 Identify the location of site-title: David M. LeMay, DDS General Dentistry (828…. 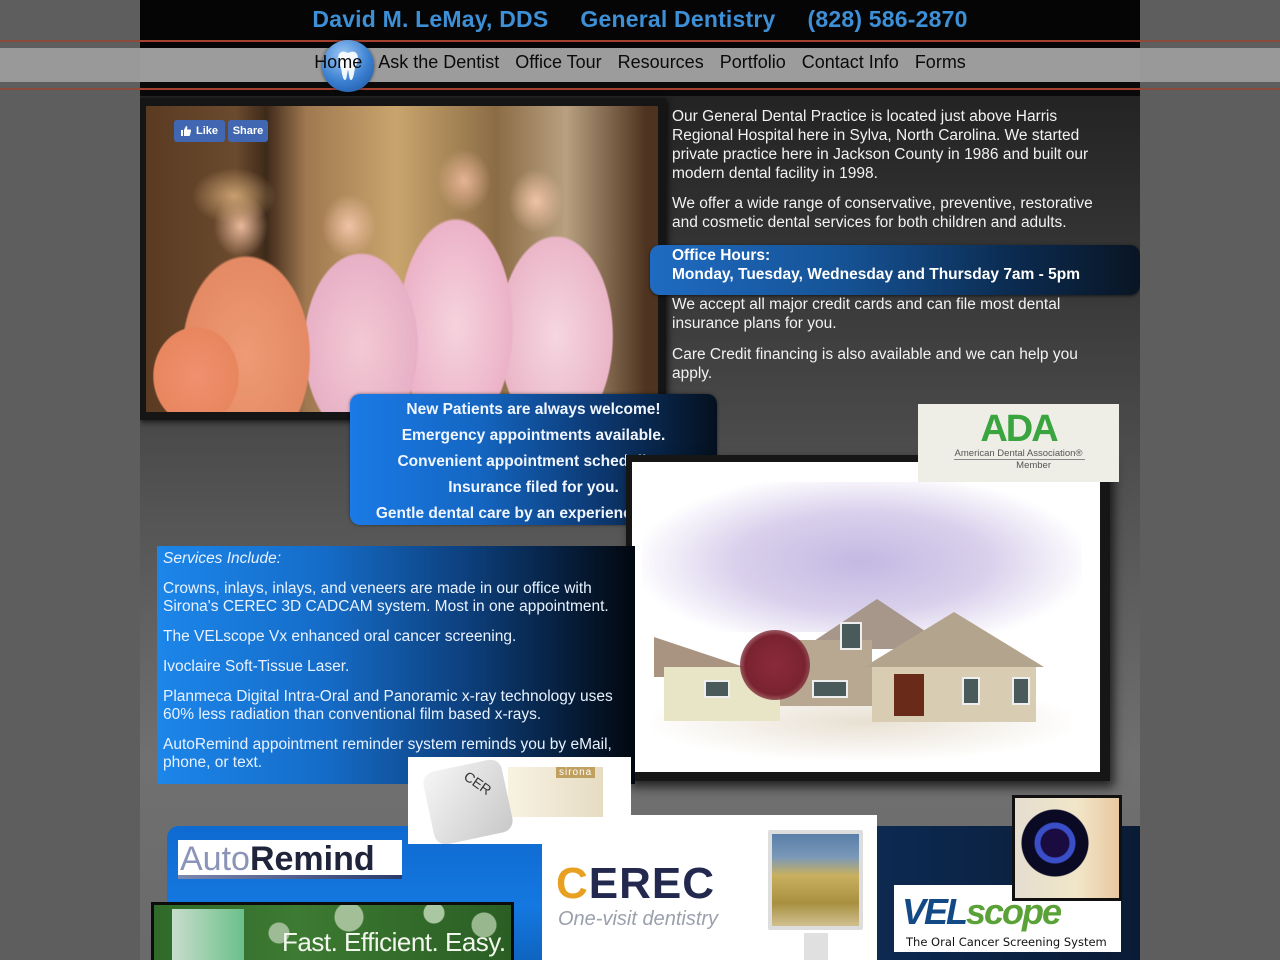
(640, 19).